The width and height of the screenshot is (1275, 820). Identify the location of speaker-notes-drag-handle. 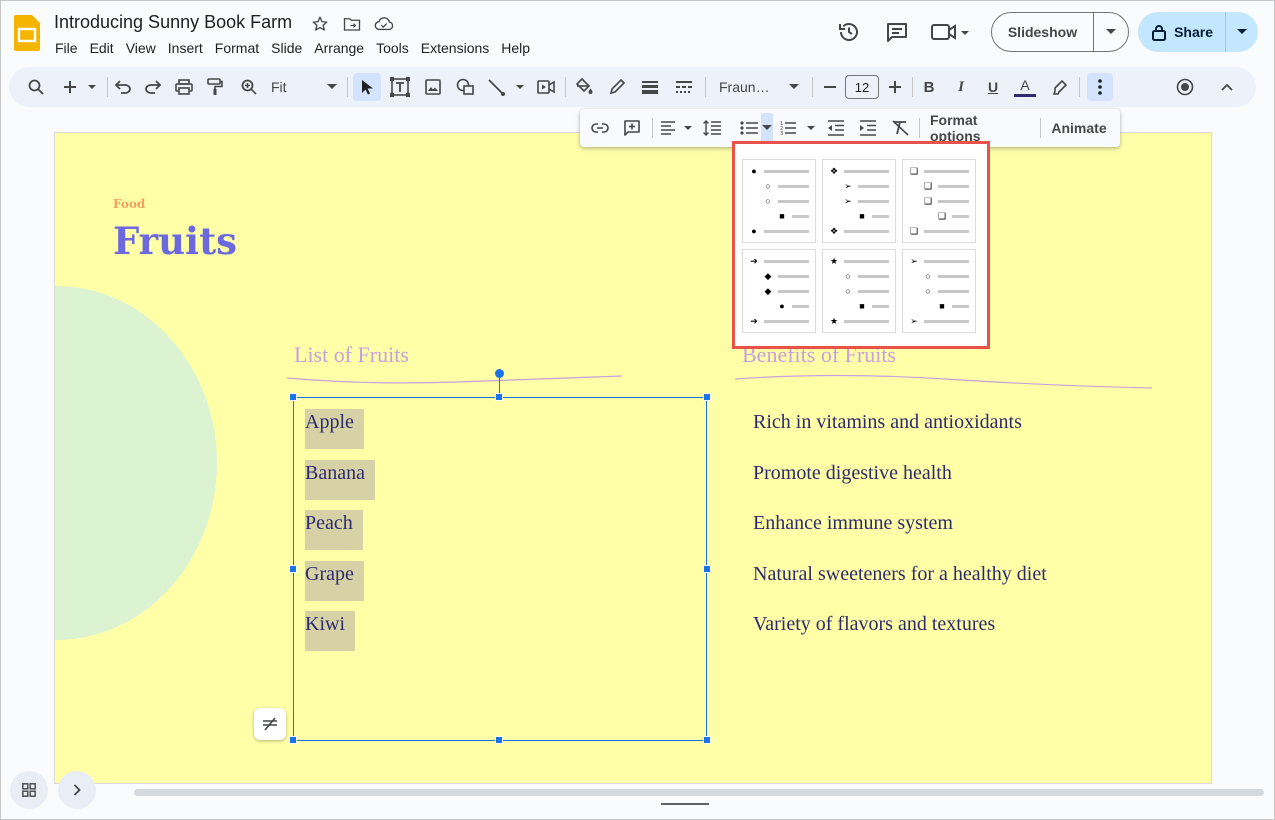
(685, 804).